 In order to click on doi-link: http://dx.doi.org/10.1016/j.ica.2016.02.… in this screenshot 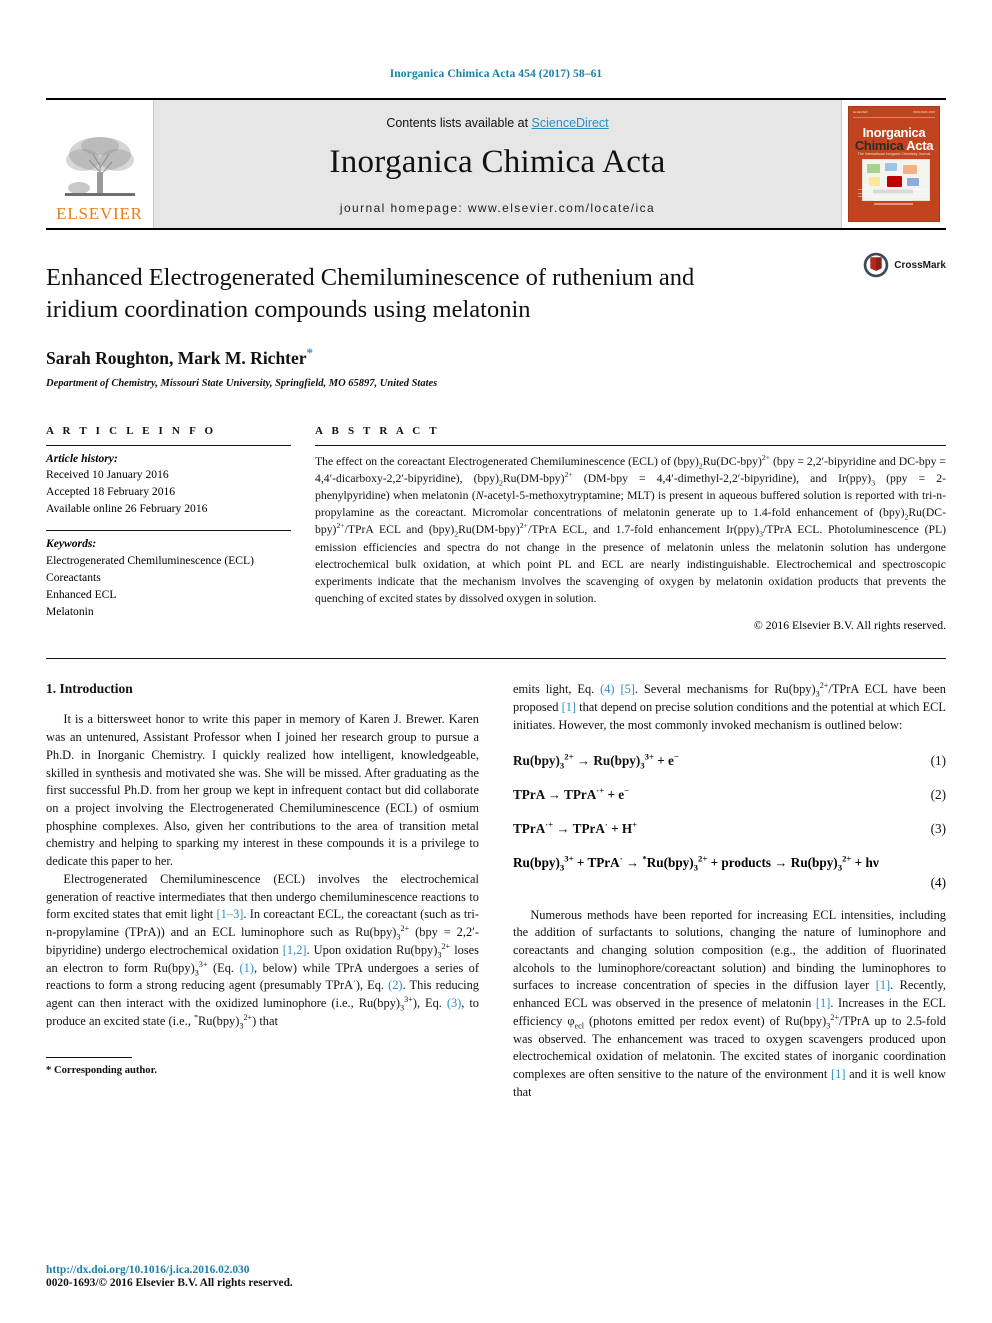, I will do `click(261, 1270)`.